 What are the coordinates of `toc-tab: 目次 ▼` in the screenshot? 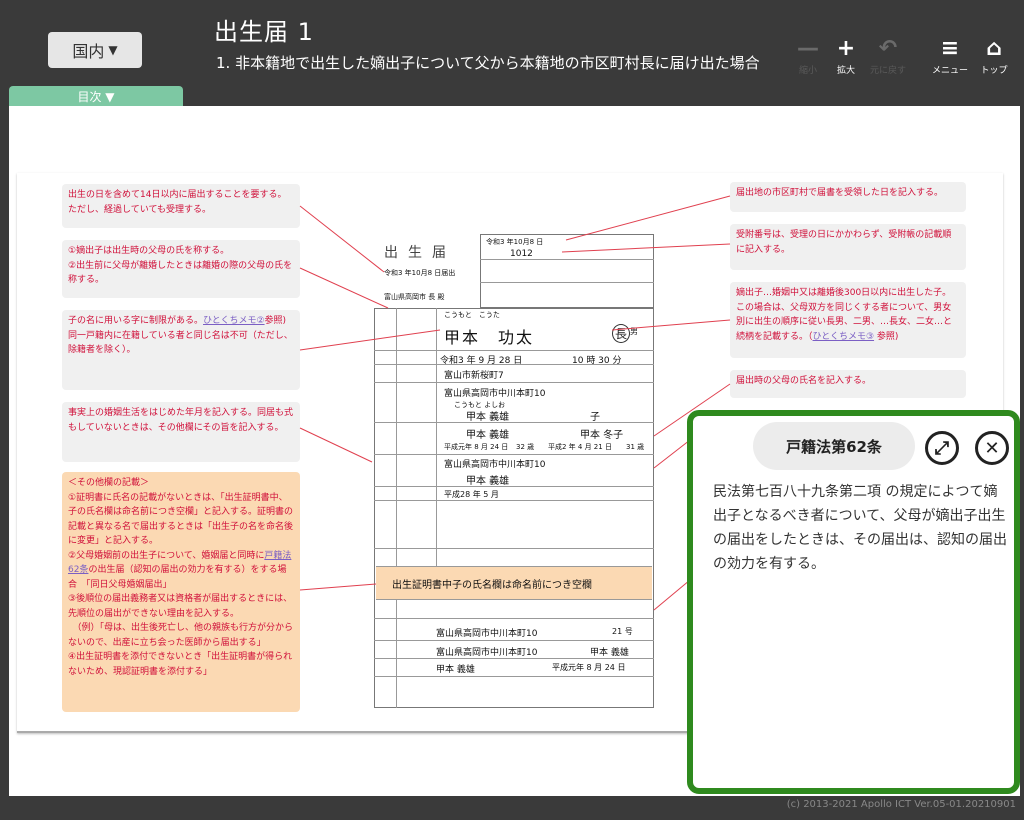 It's located at (96, 96).